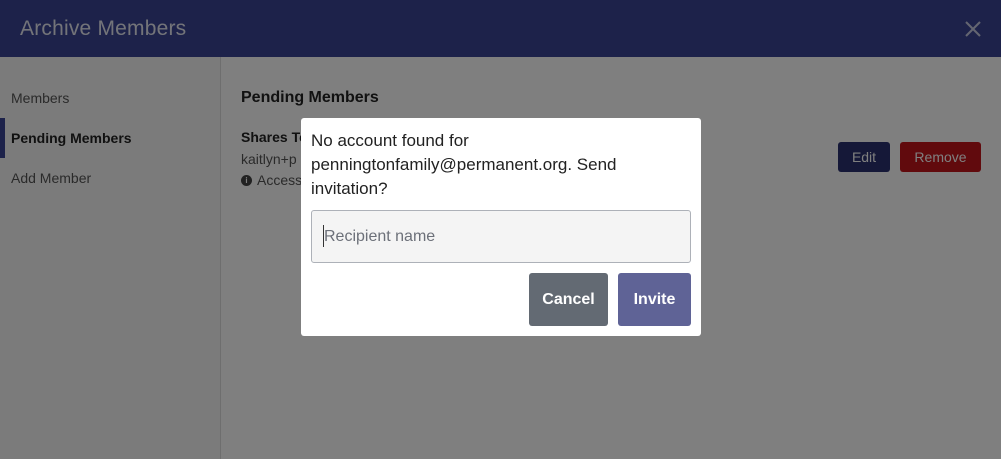 This screenshot has height=459, width=1001. Describe the element at coordinates (501, 236) in the screenshot. I see `recipient-name-input` at that location.